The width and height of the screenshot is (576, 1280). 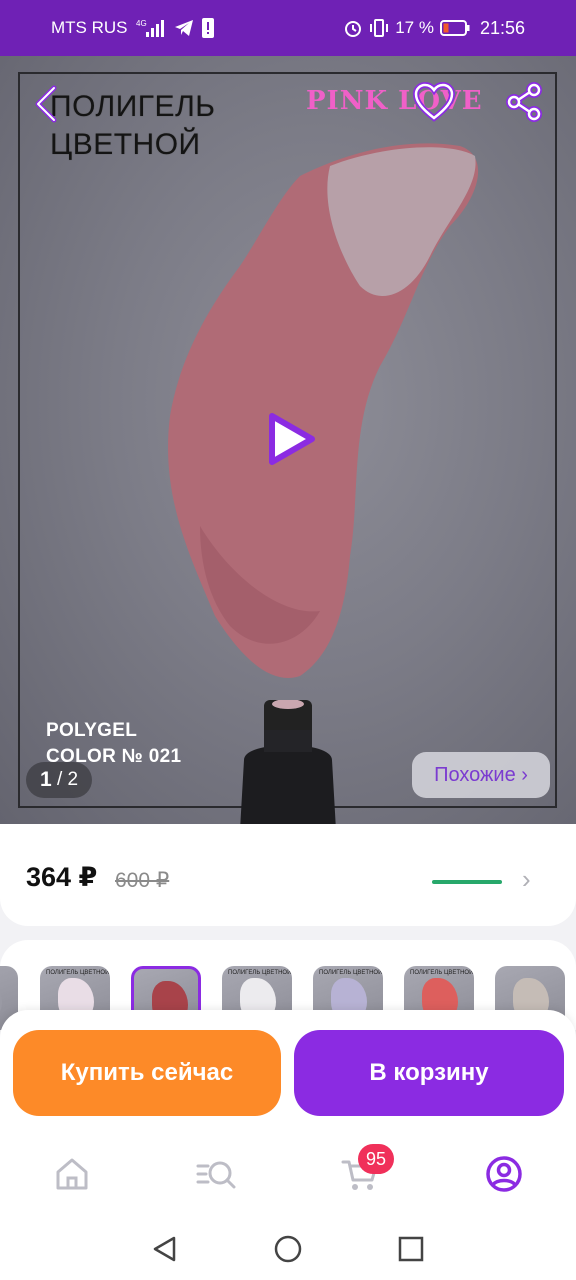 I want to click on home-circle-icon, so click(x=288, y=1249).